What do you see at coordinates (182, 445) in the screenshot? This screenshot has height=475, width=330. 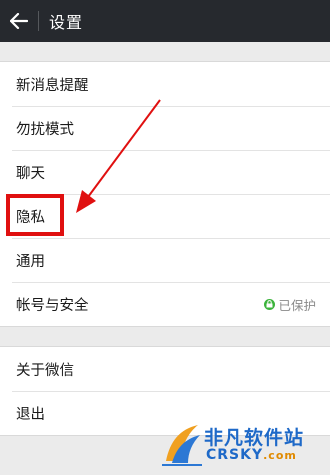 I see `crsky-logo-icon` at bounding box center [182, 445].